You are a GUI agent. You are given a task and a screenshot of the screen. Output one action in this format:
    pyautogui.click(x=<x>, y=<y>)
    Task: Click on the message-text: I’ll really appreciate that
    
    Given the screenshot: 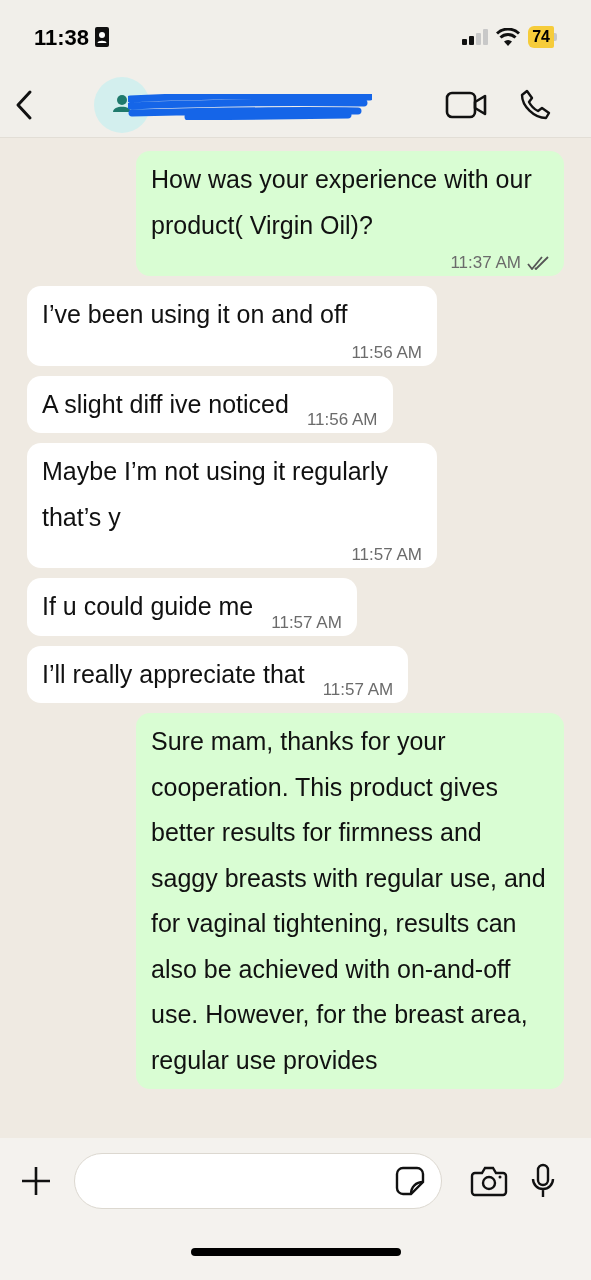 What is the action you would take?
    pyautogui.click(x=173, y=674)
    